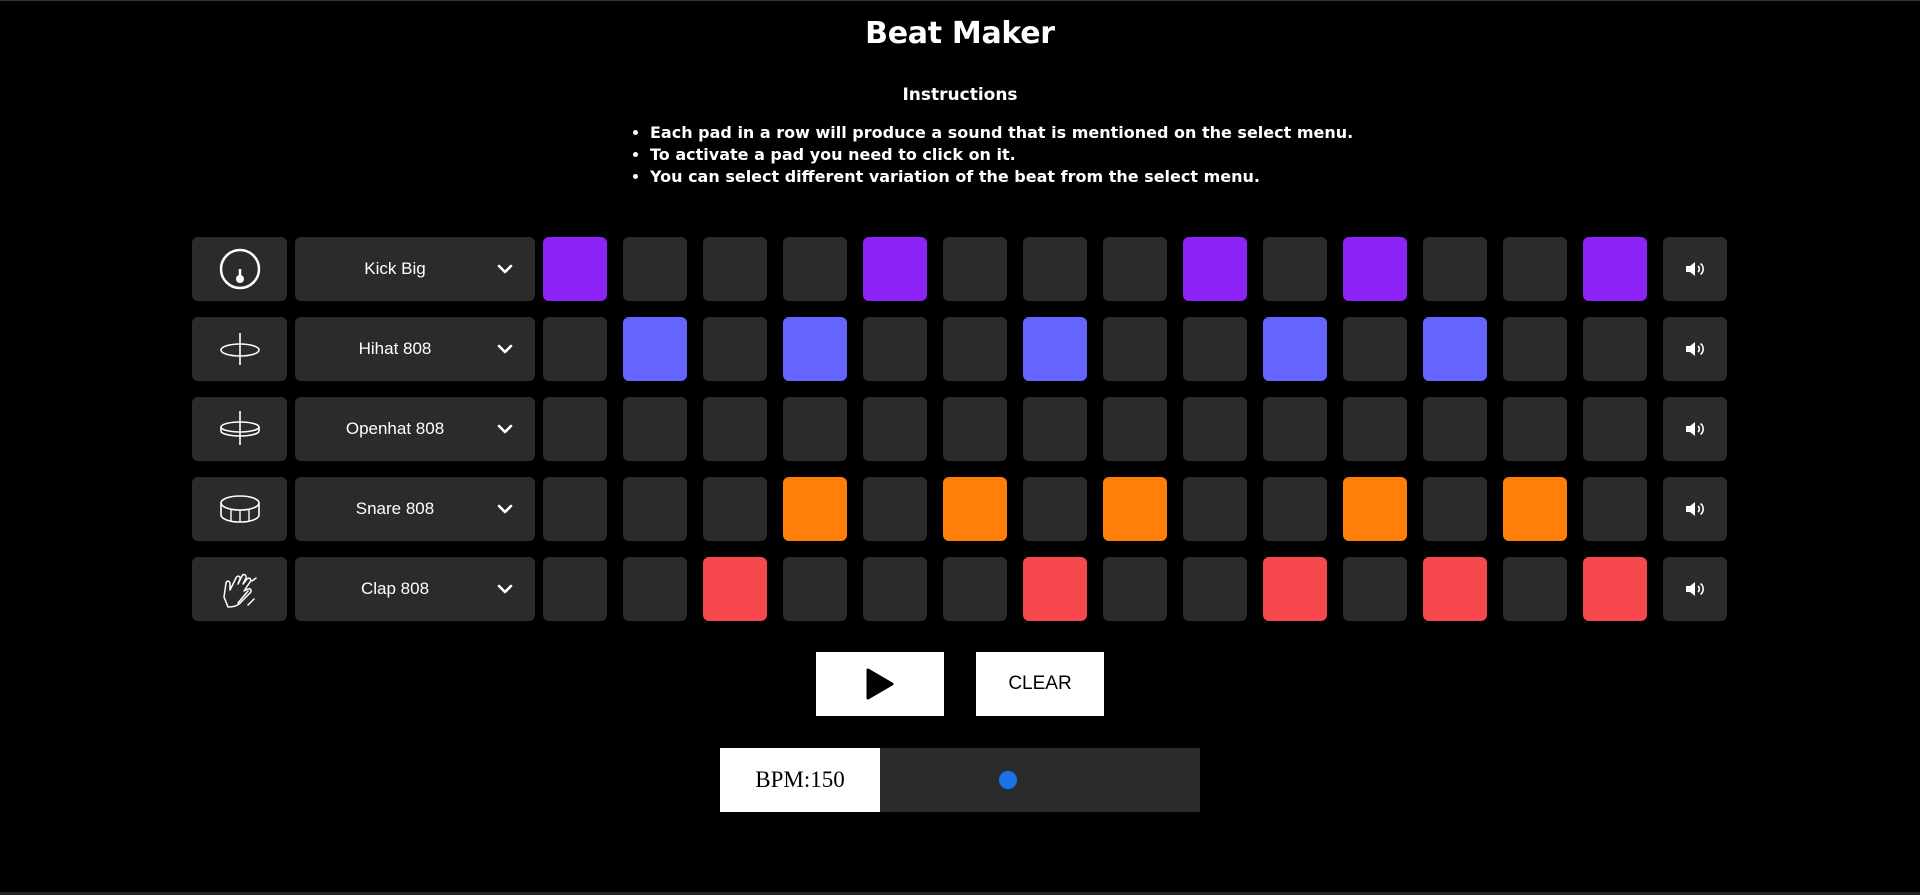 This screenshot has height=895, width=1920. Describe the element at coordinates (1040, 684) in the screenshot. I see `clear-button: CLEAR` at that location.